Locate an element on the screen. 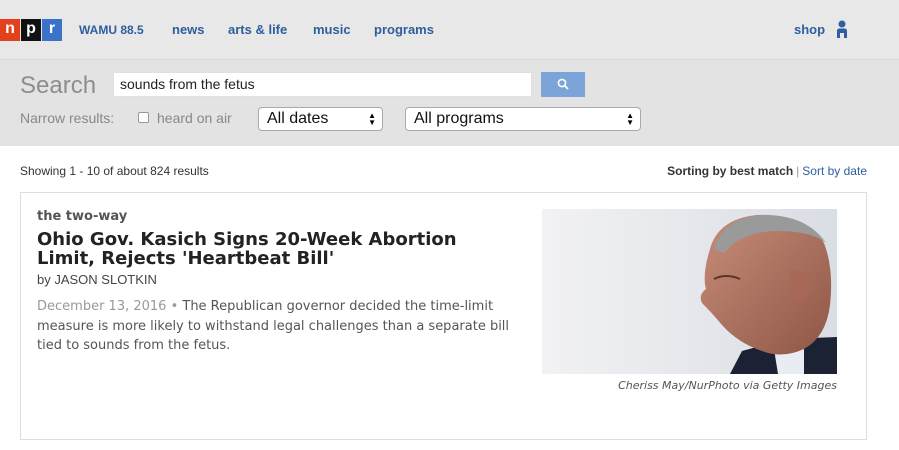 The height and width of the screenshot is (450, 899). shop-link: shop is located at coordinates (809, 29).